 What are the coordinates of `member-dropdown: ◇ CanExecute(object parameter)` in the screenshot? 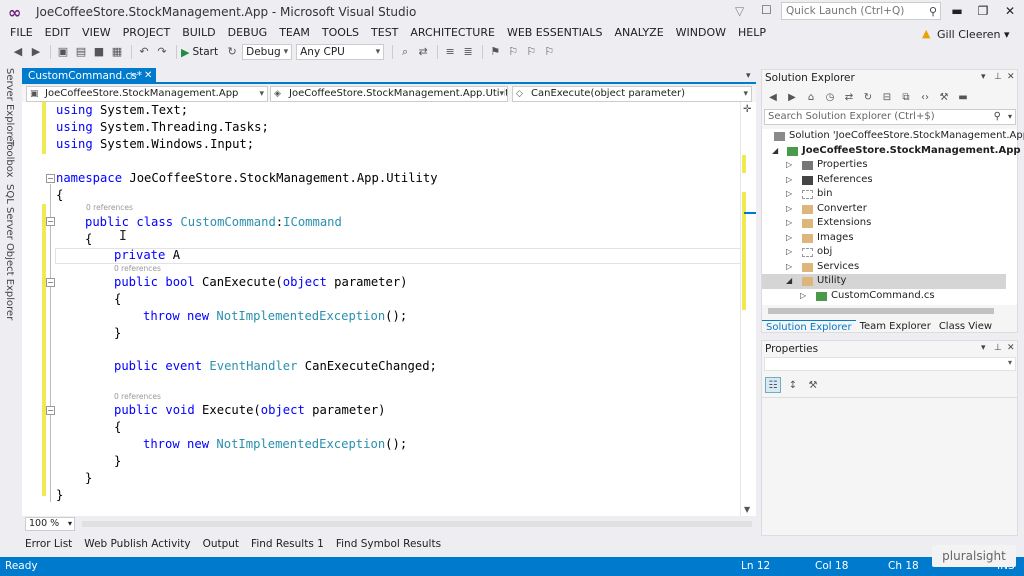 It's located at (632, 94).